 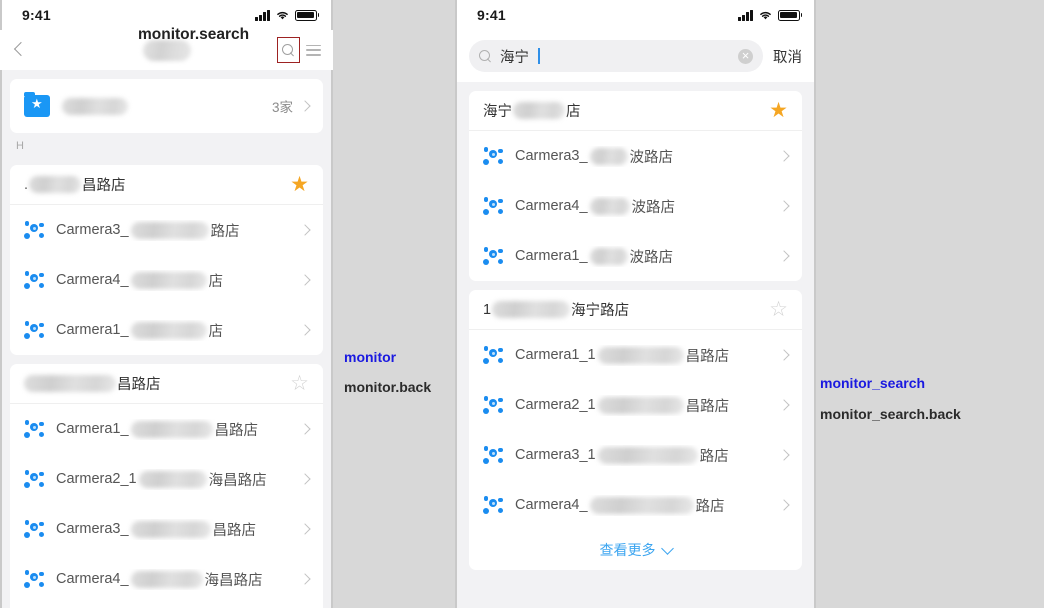 What do you see at coordinates (787, 56) in the screenshot?
I see `cancel-button: 取消` at bounding box center [787, 56].